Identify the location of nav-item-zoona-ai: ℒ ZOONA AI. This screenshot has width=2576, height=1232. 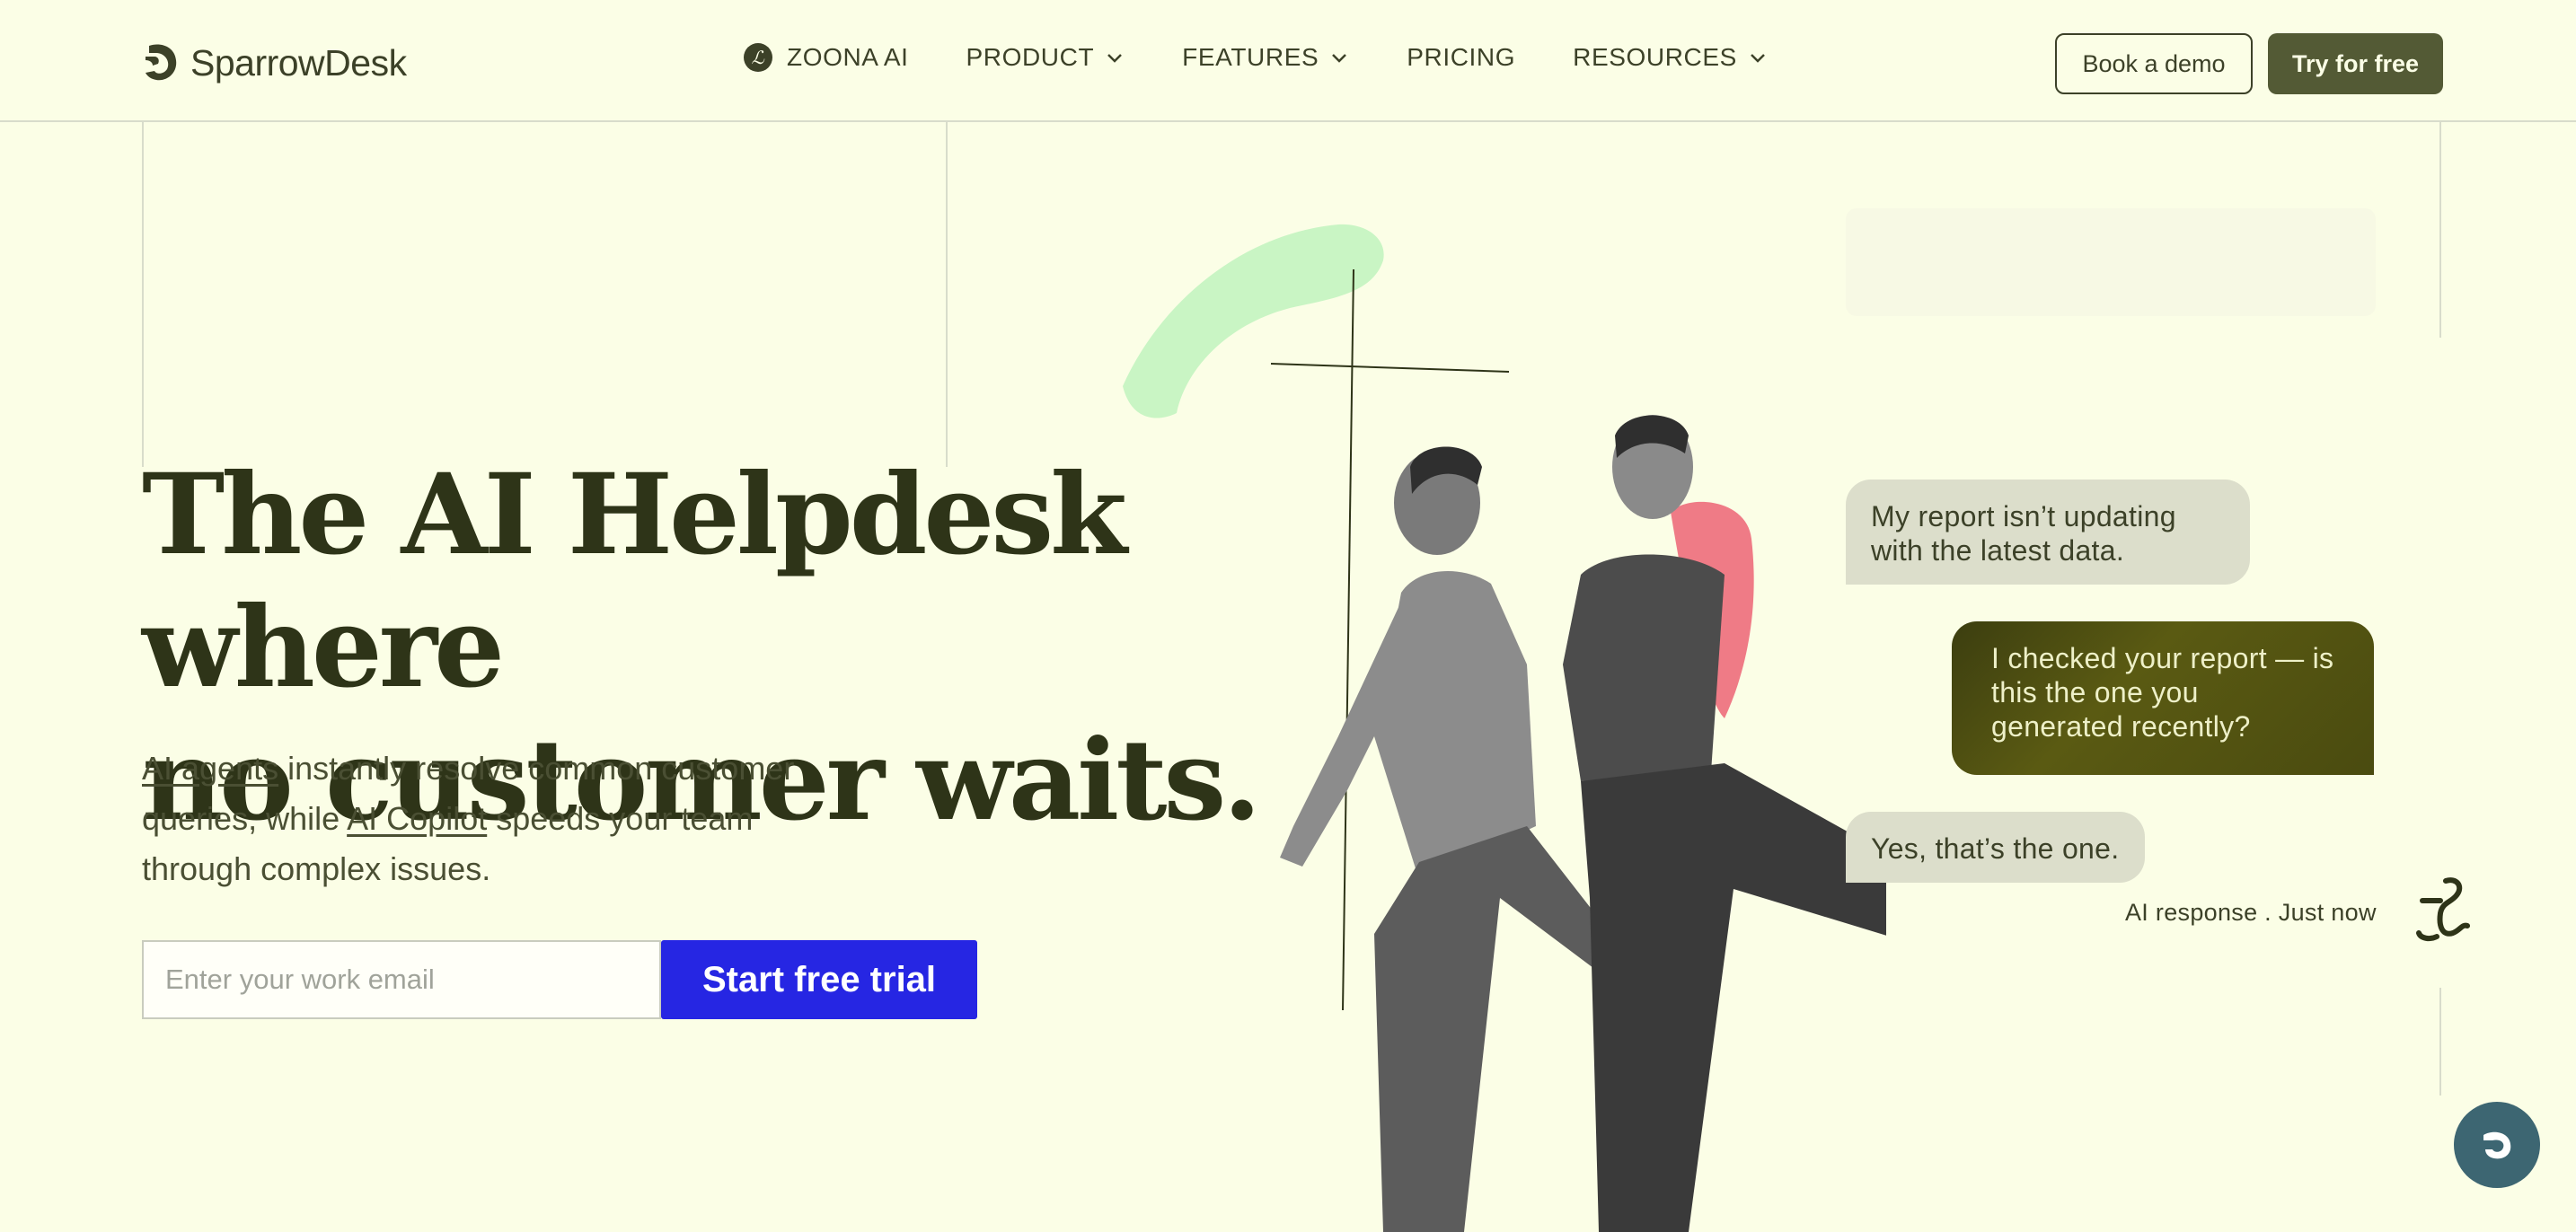
(826, 57).